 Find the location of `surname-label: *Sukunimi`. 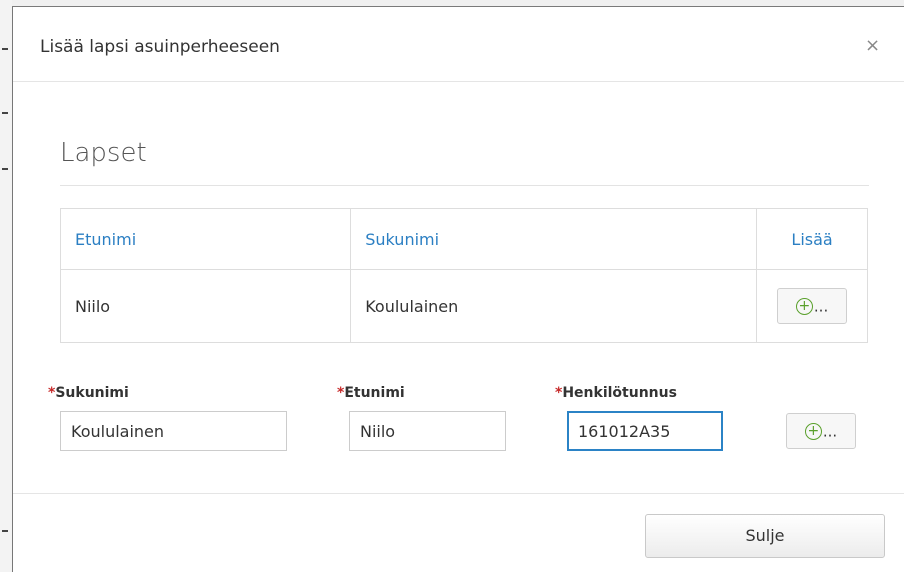

surname-label: *Sukunimi is located at coordinates (88, 393).